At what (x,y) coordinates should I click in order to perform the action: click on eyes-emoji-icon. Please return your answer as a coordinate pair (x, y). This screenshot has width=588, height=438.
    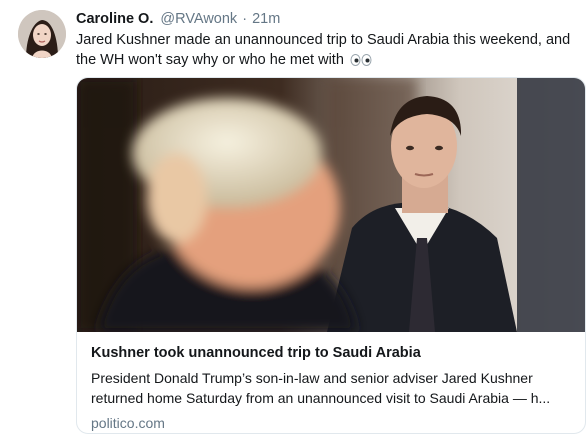
    Looking at the image, I should click on (361, 62).